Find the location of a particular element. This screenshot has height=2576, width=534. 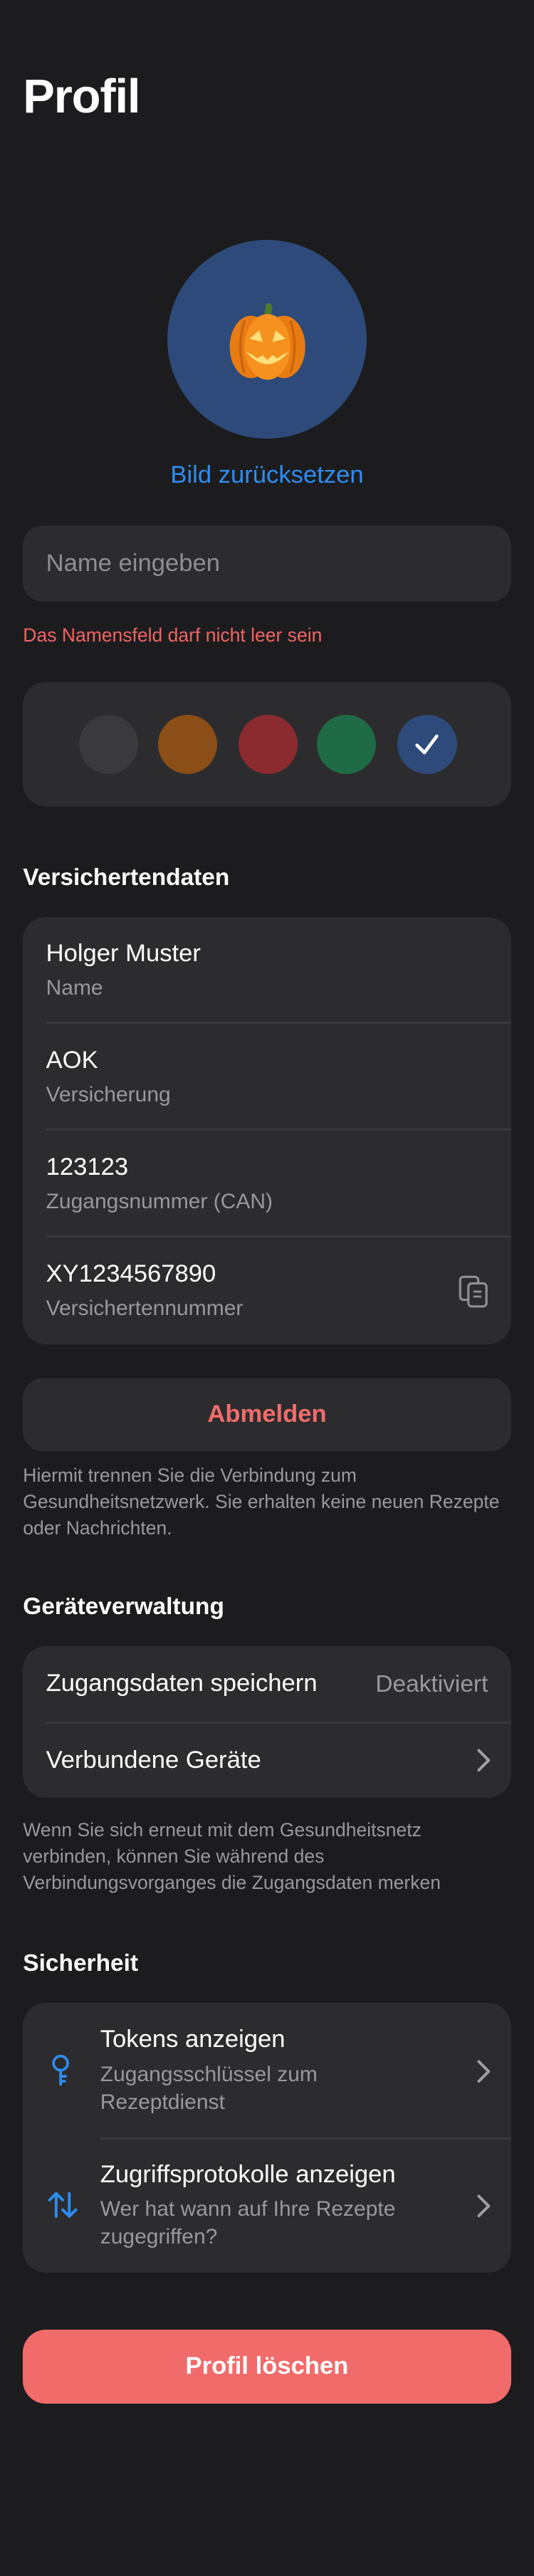

delete-profile-button: Profil löschen is located at coordinates (267, 2367).